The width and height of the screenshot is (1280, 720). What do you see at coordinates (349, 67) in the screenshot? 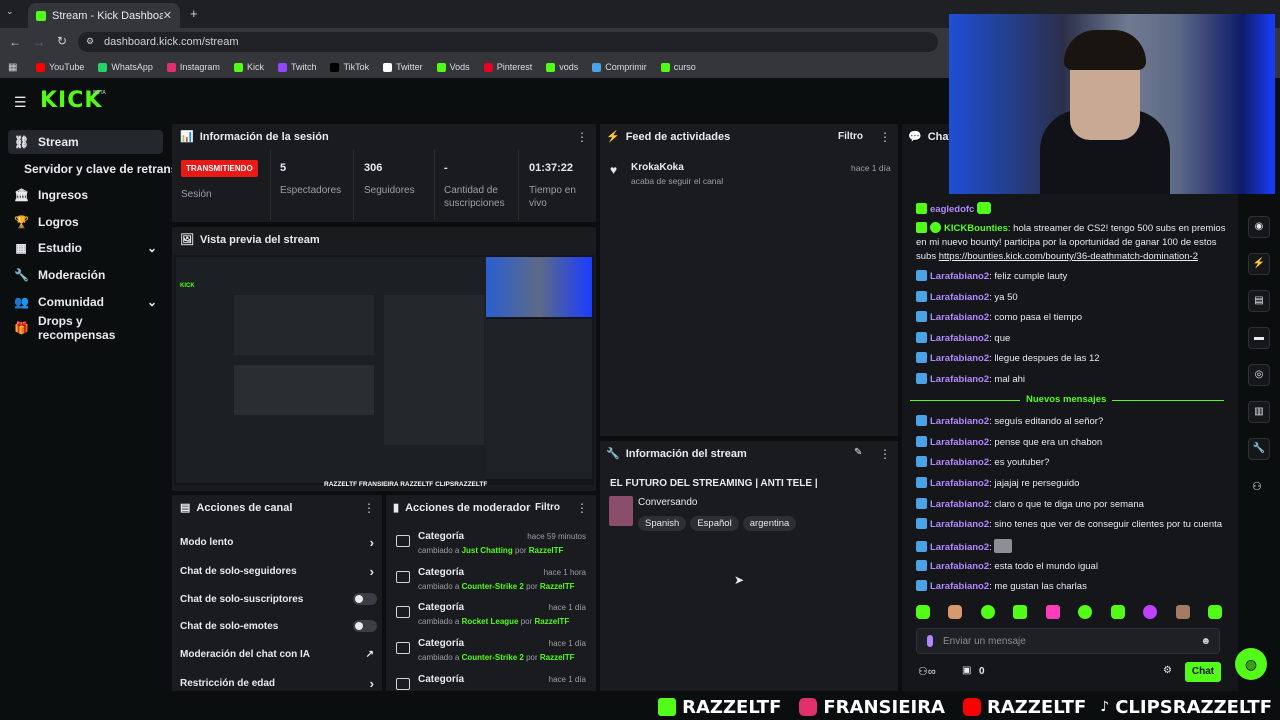
I see `bookmark-item: TikTok` at bounding box center [349, 67].